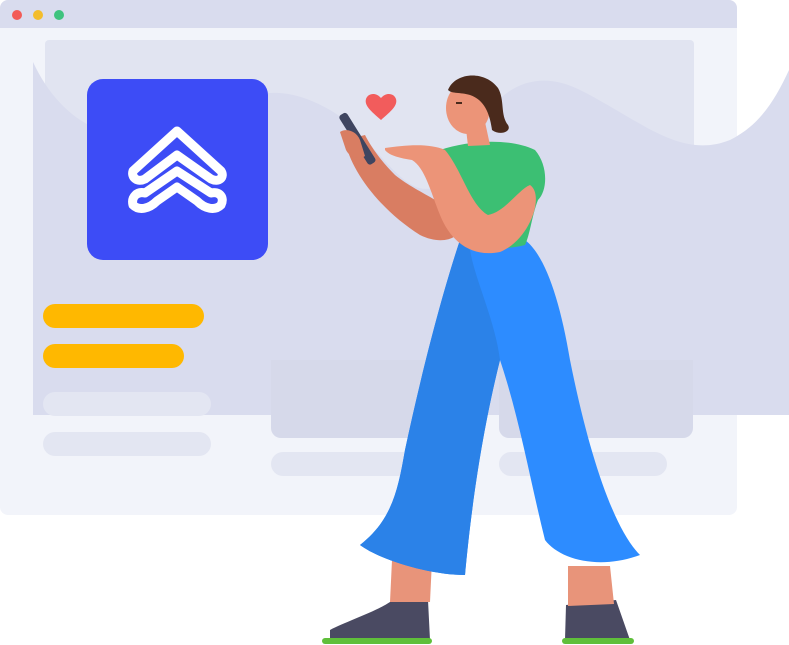 This screenshot has width=789, height=645. I want to click on app-logo-tile, so click(177, 169).